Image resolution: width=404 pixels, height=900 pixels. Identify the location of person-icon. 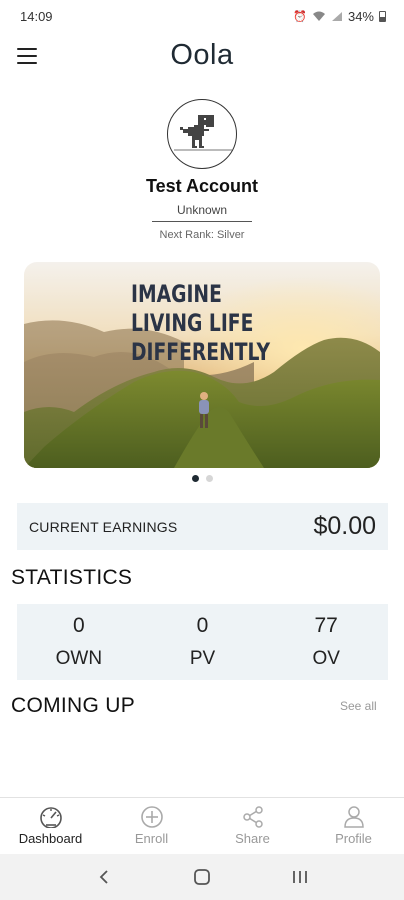
(353, 817).